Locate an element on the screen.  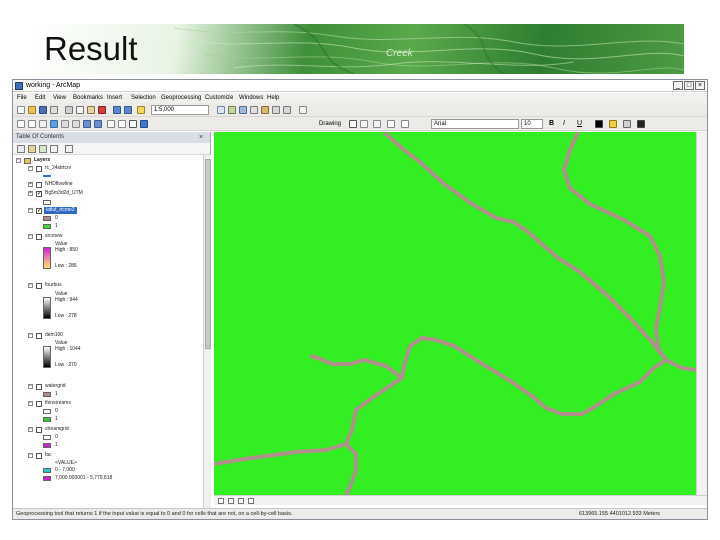
full-extent-icon is located at coordinates (54, 124).